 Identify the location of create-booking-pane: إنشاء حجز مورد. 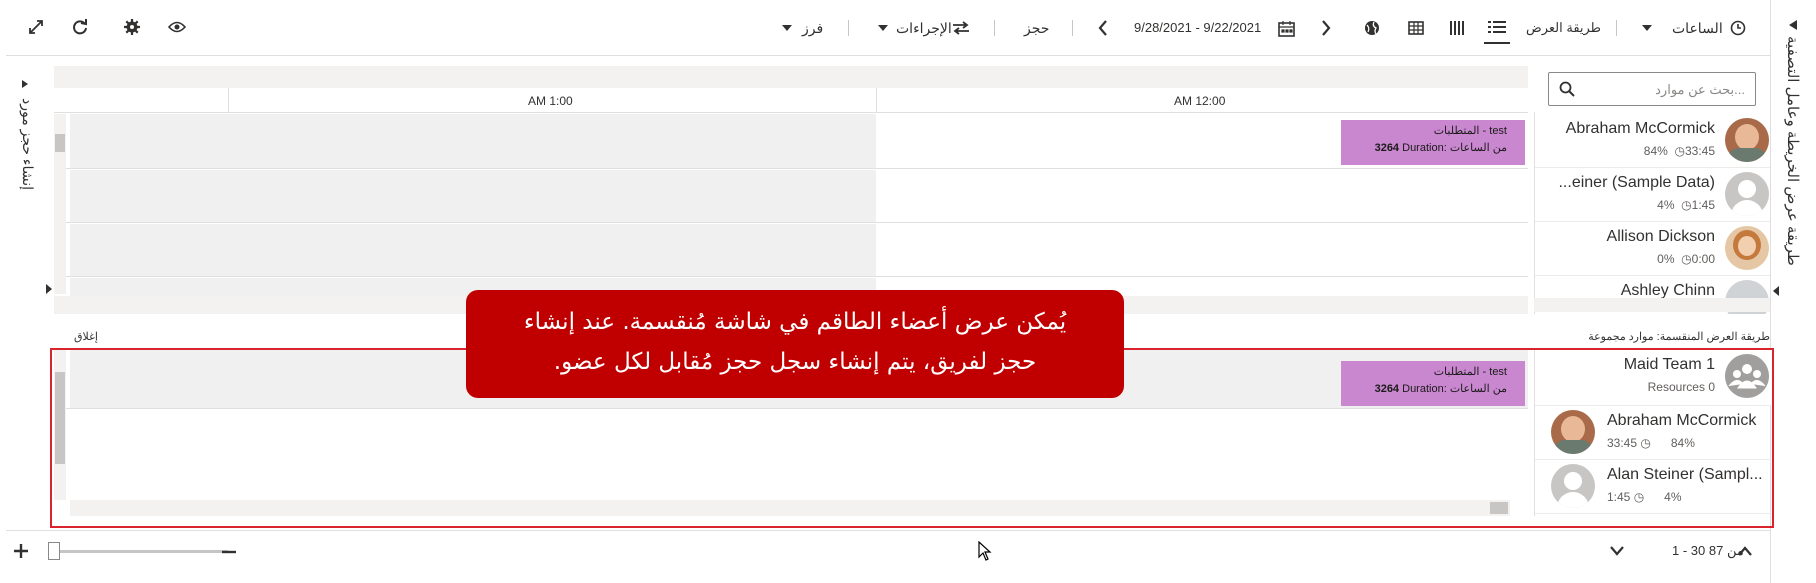
(26, 296).